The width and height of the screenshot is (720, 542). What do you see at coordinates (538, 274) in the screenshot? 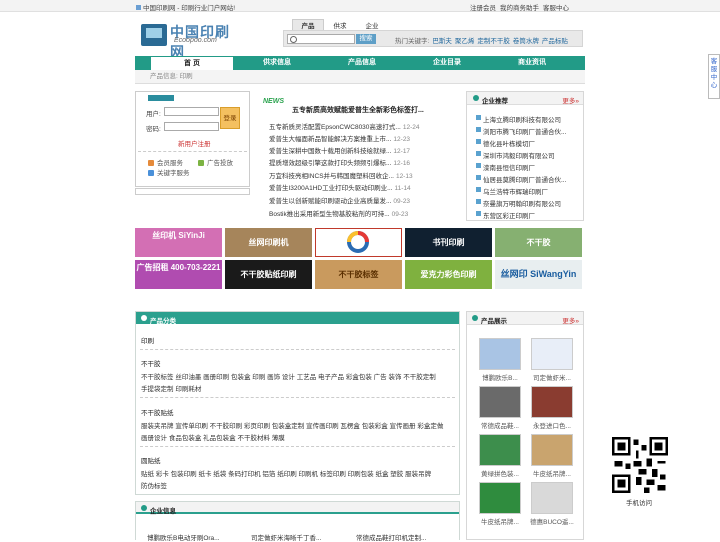
I see `ad-banner: 丝网印 SiWangYin` at bounding box center [538, 274].